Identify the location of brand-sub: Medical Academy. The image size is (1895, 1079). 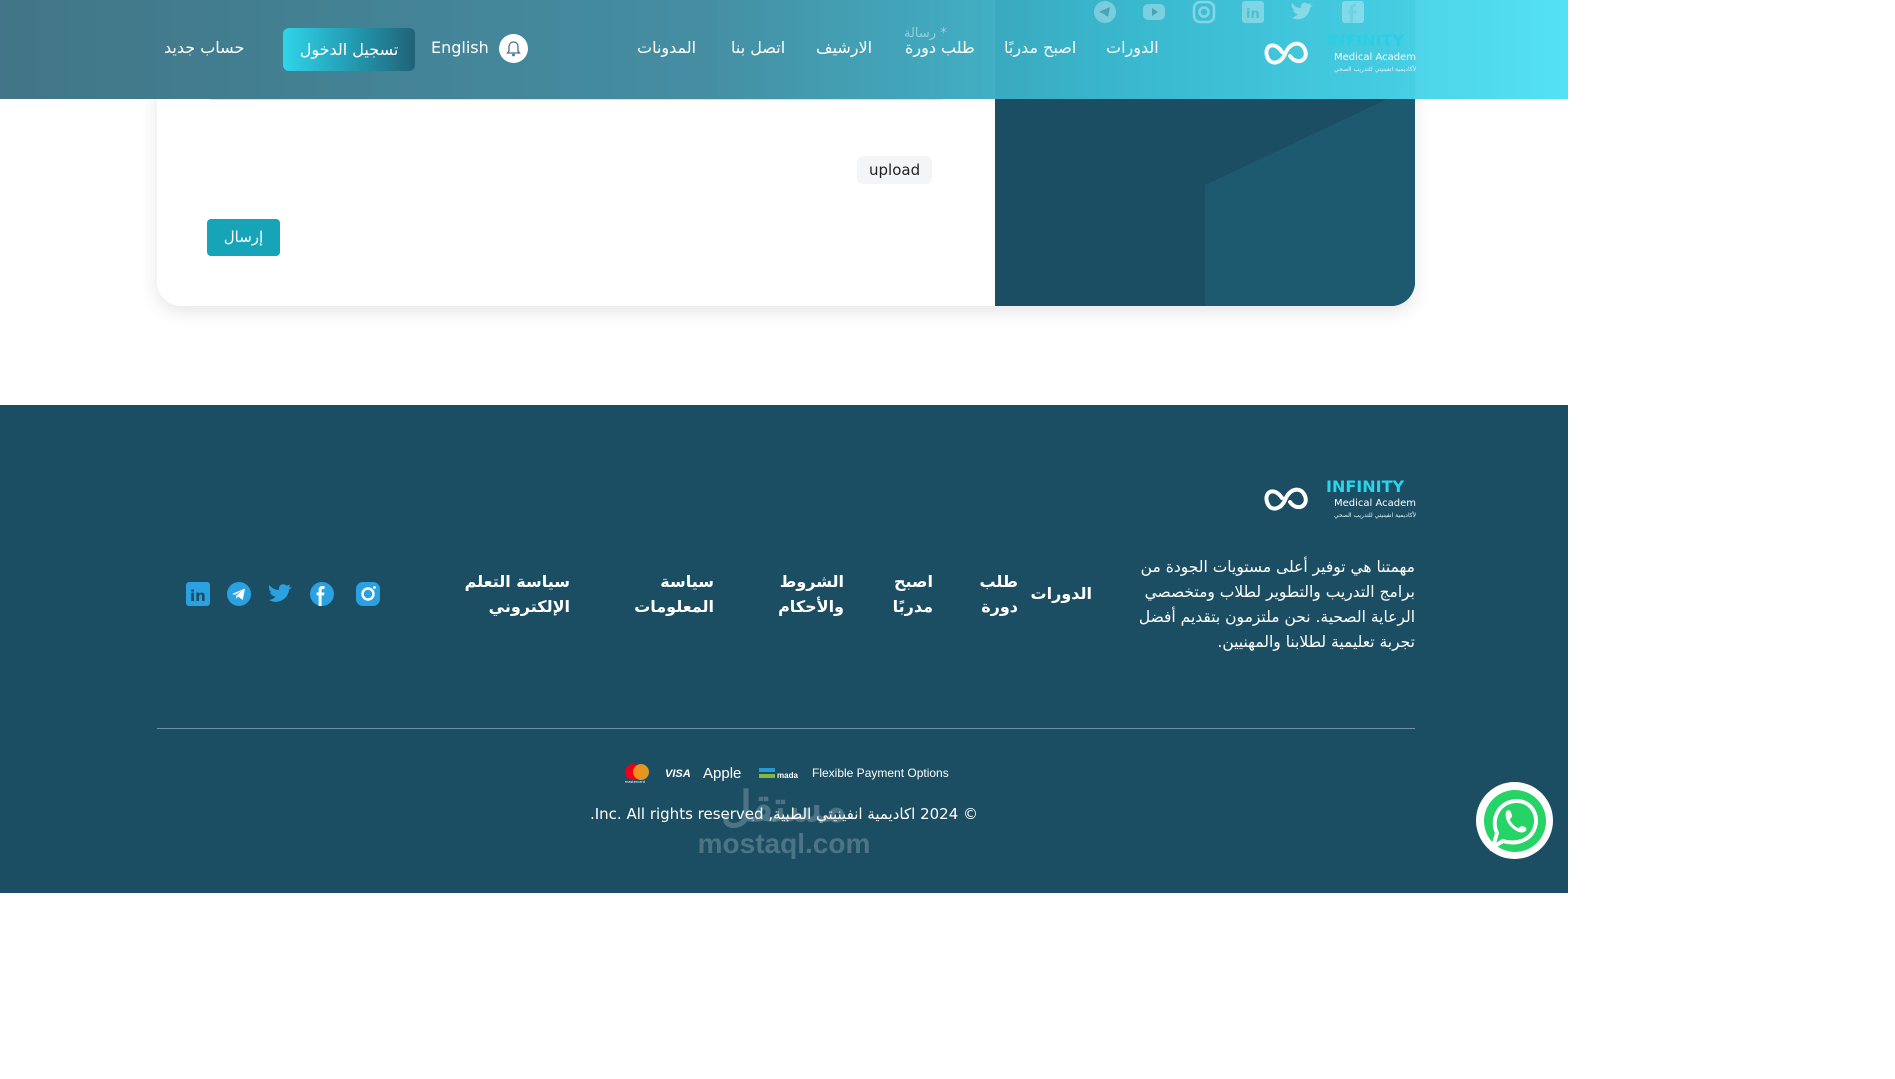
(1375, 57).